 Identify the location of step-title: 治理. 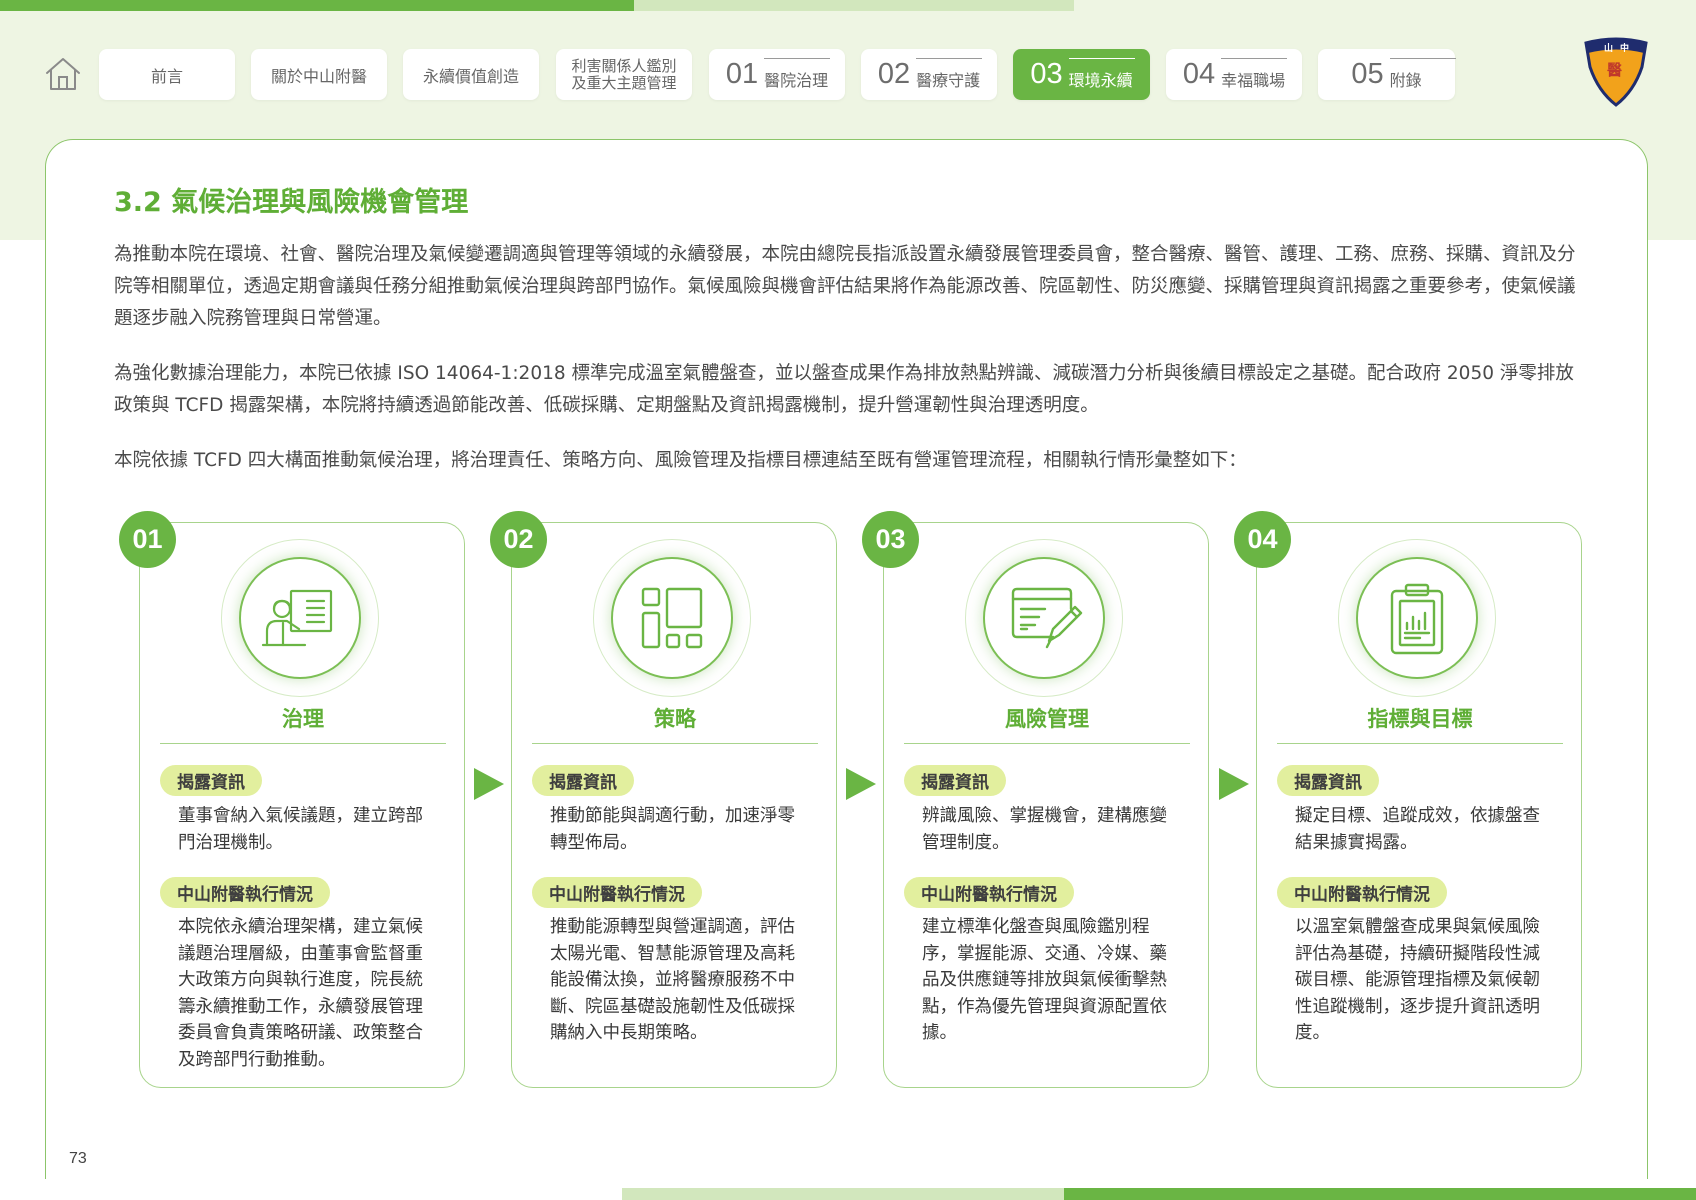
(303, 723).